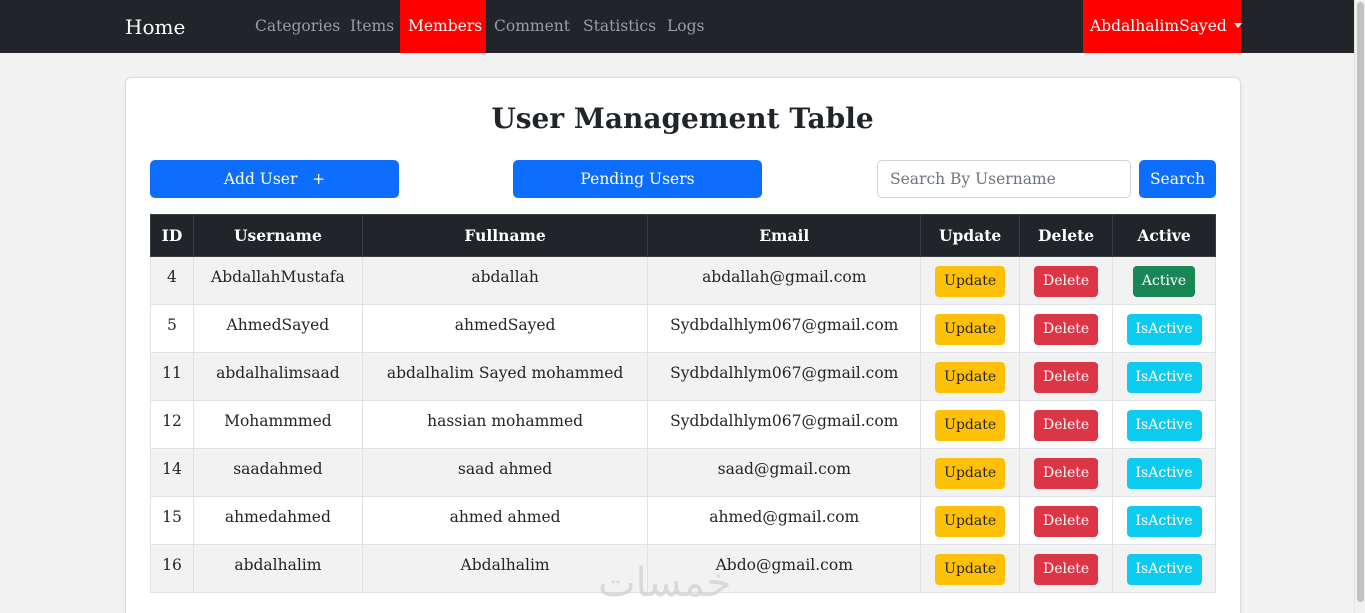 This screenshot has width=1365, height=613. What do you see at coordinates (172, 328) in the screenshot?
I see `cell-id: 5` at bounding box center [172, 328].